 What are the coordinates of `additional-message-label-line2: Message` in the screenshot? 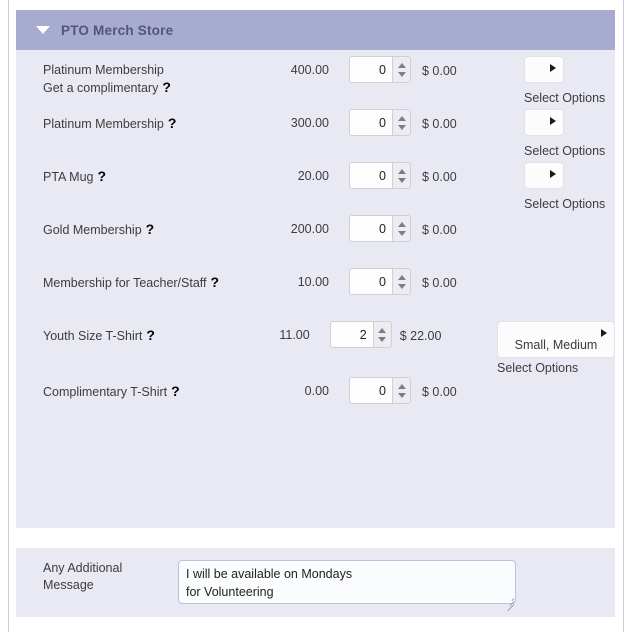 It's located at (68, 585).